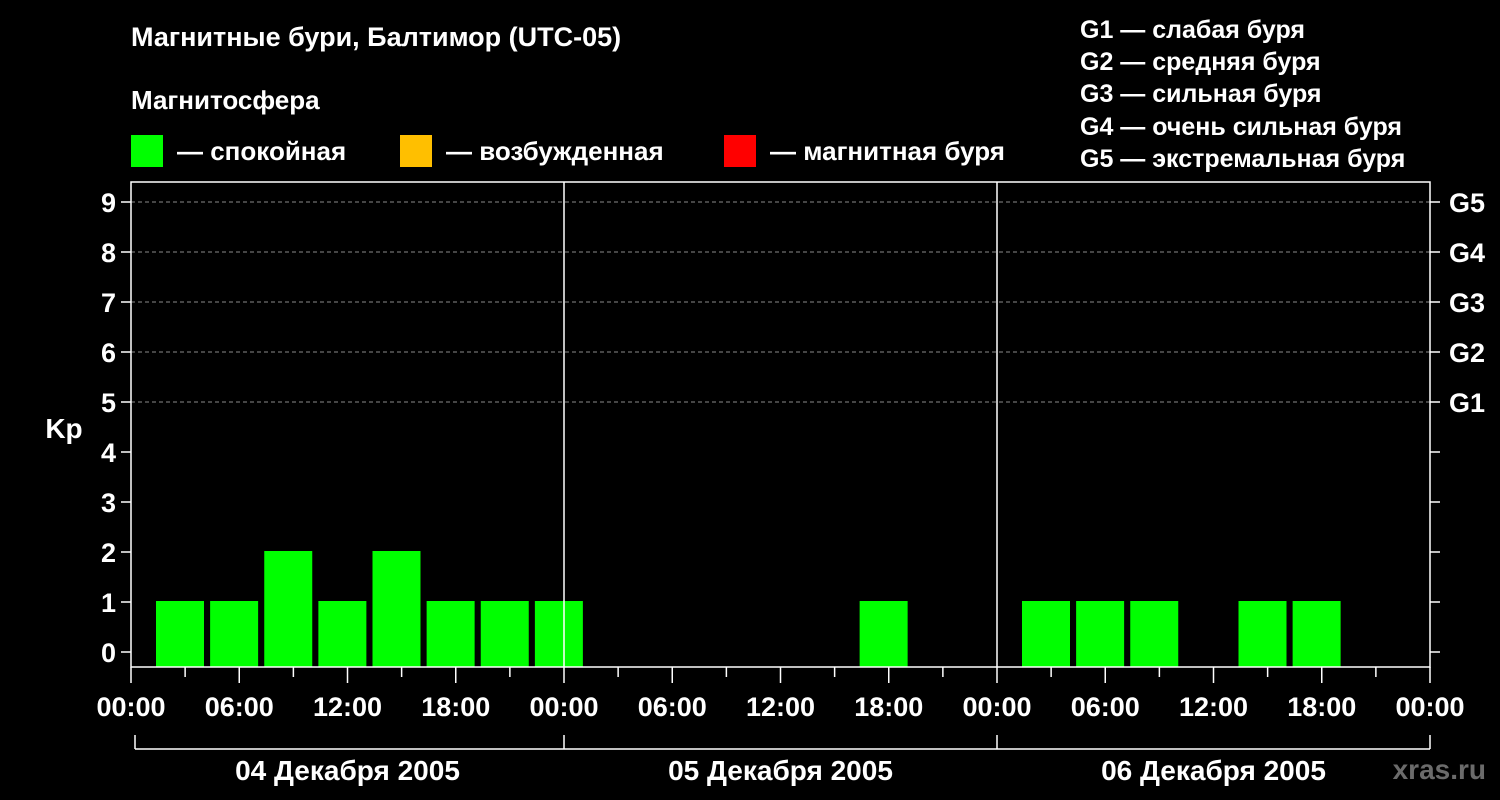 The width and height of the screenshot is (1500, 800). Describe the element at coordinates (108, 403) in the screenshot. I see `y-tick-label: 5` at that location.